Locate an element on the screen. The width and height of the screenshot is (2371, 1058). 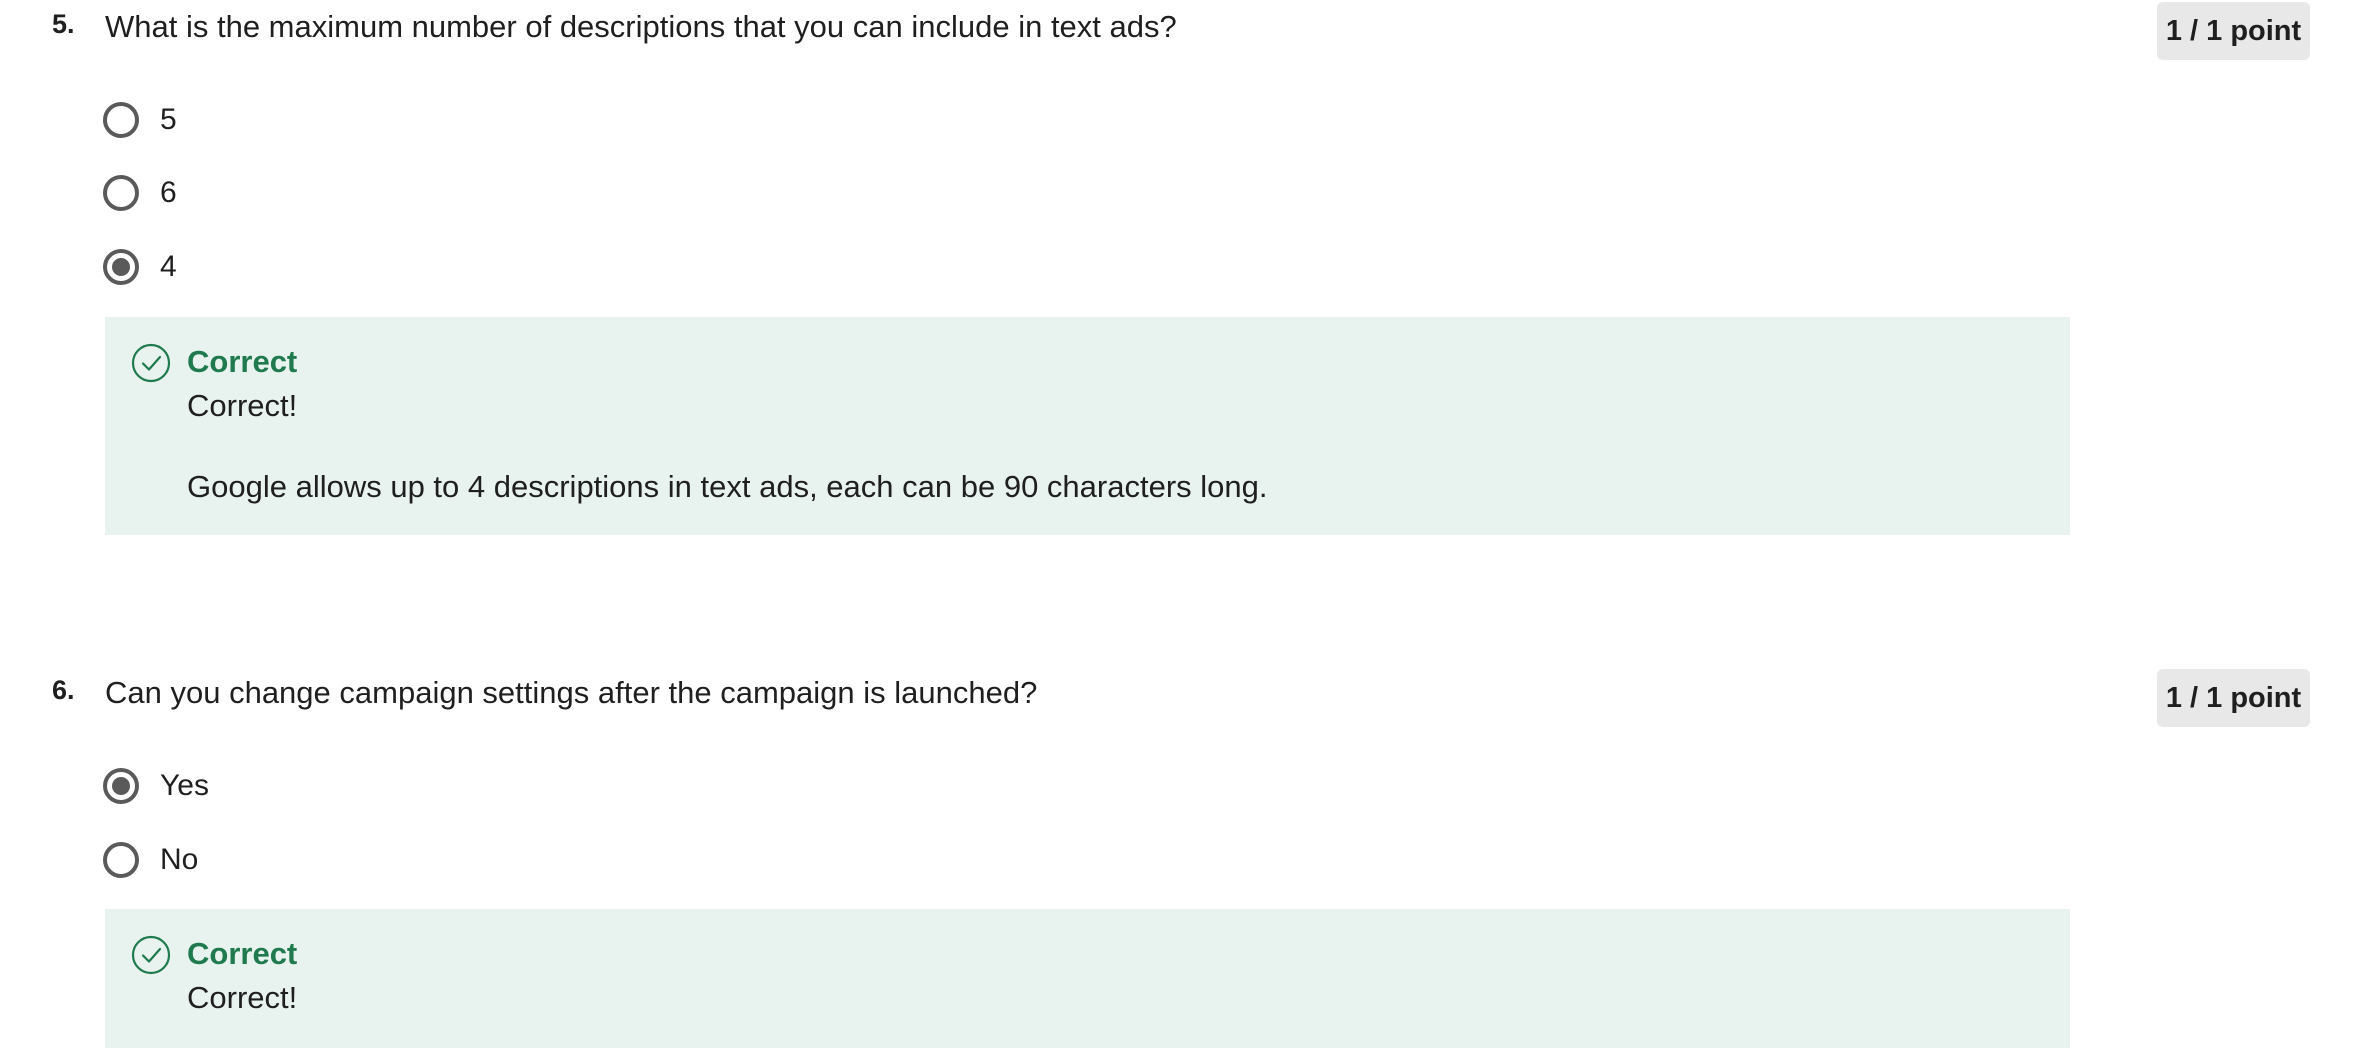
feedback-panel: Correct Correct! is located at coordinates (1087, 978).